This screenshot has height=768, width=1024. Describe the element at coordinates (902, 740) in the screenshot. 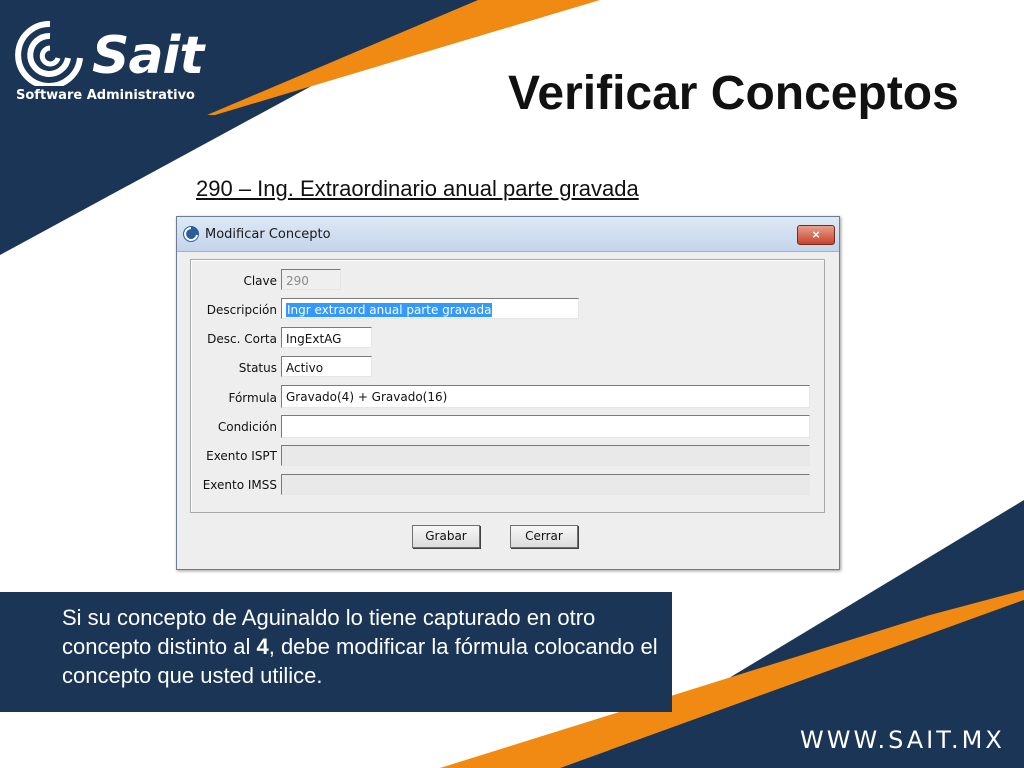

I see `website-url: WWW.SAIT.MX` at that location.